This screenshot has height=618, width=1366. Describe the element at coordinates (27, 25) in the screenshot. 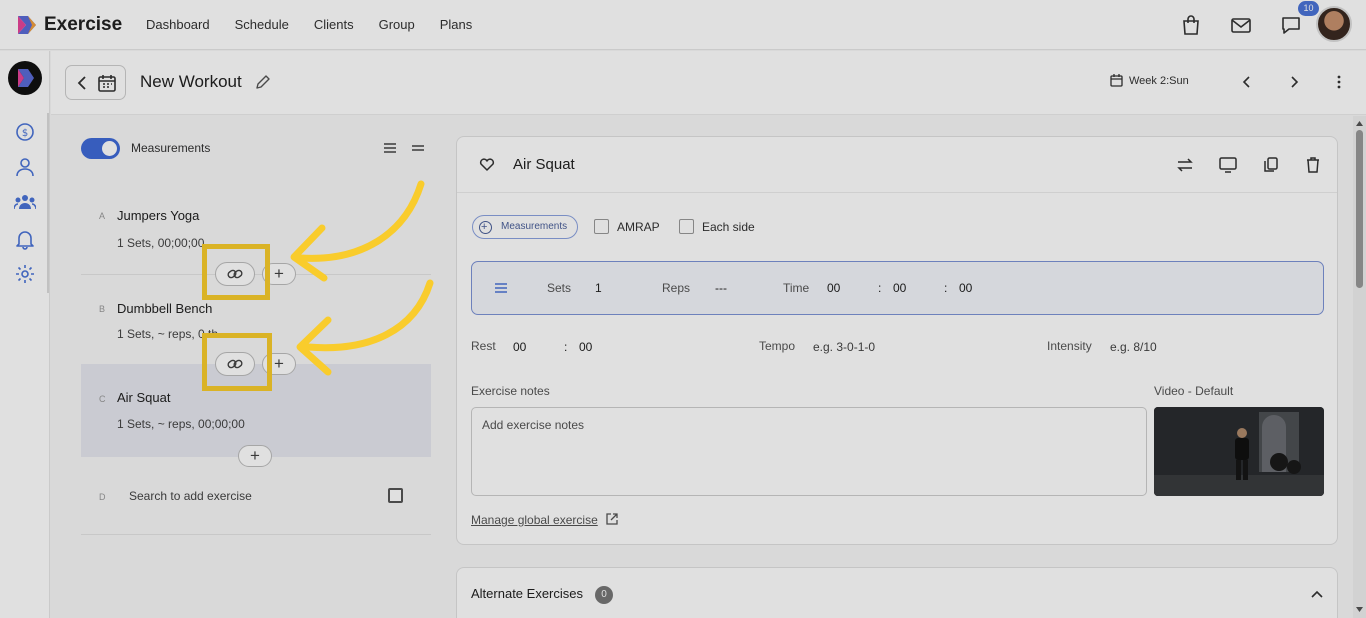

I see `app-logo-icon` at that location.